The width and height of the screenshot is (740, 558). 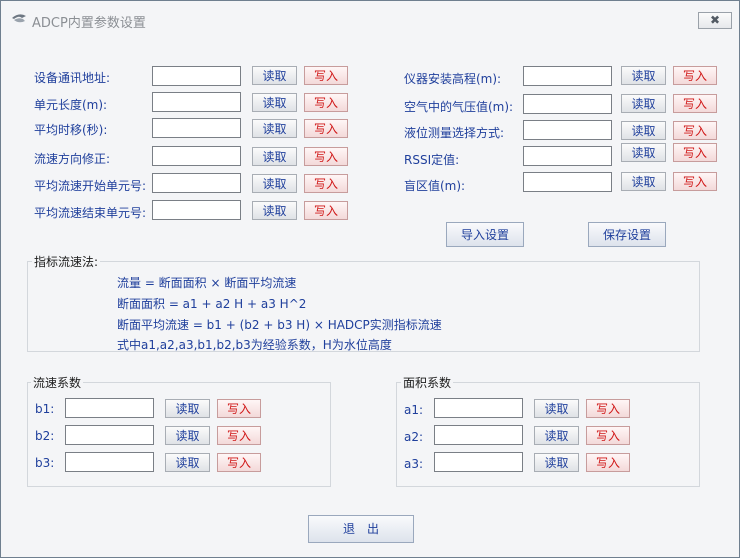 I want to click on rssi-write-button: 写入, so click(x=695, y=152).